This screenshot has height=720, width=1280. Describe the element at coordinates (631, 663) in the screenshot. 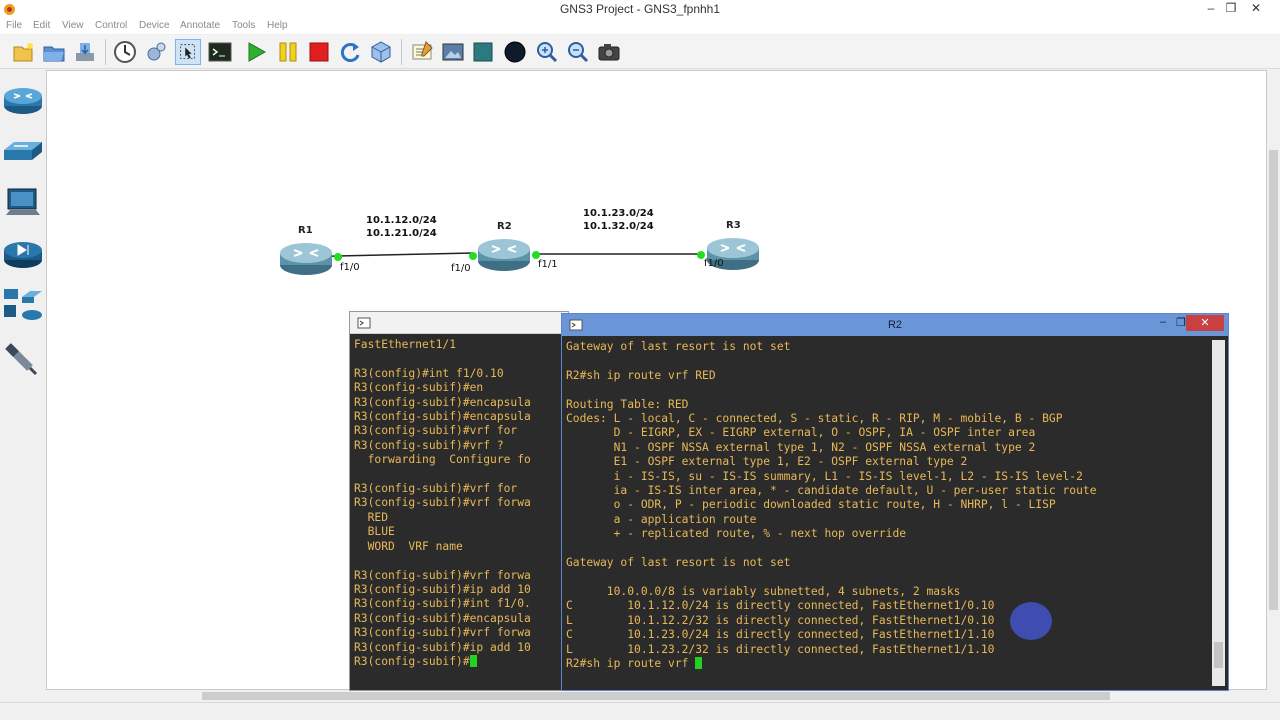

I see `console-prompt-text: R2#sh ip route vrf` at that location.